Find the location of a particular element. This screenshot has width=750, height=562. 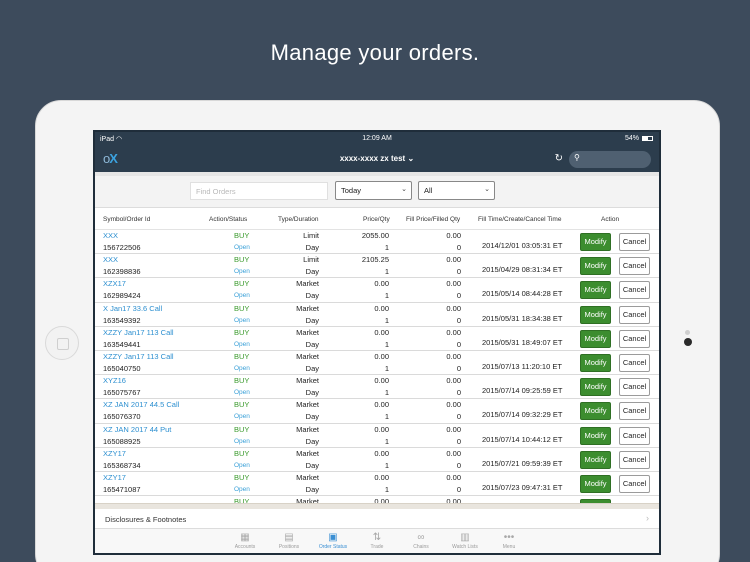

col-action: Action/Status is located at coordinates (228, 219).